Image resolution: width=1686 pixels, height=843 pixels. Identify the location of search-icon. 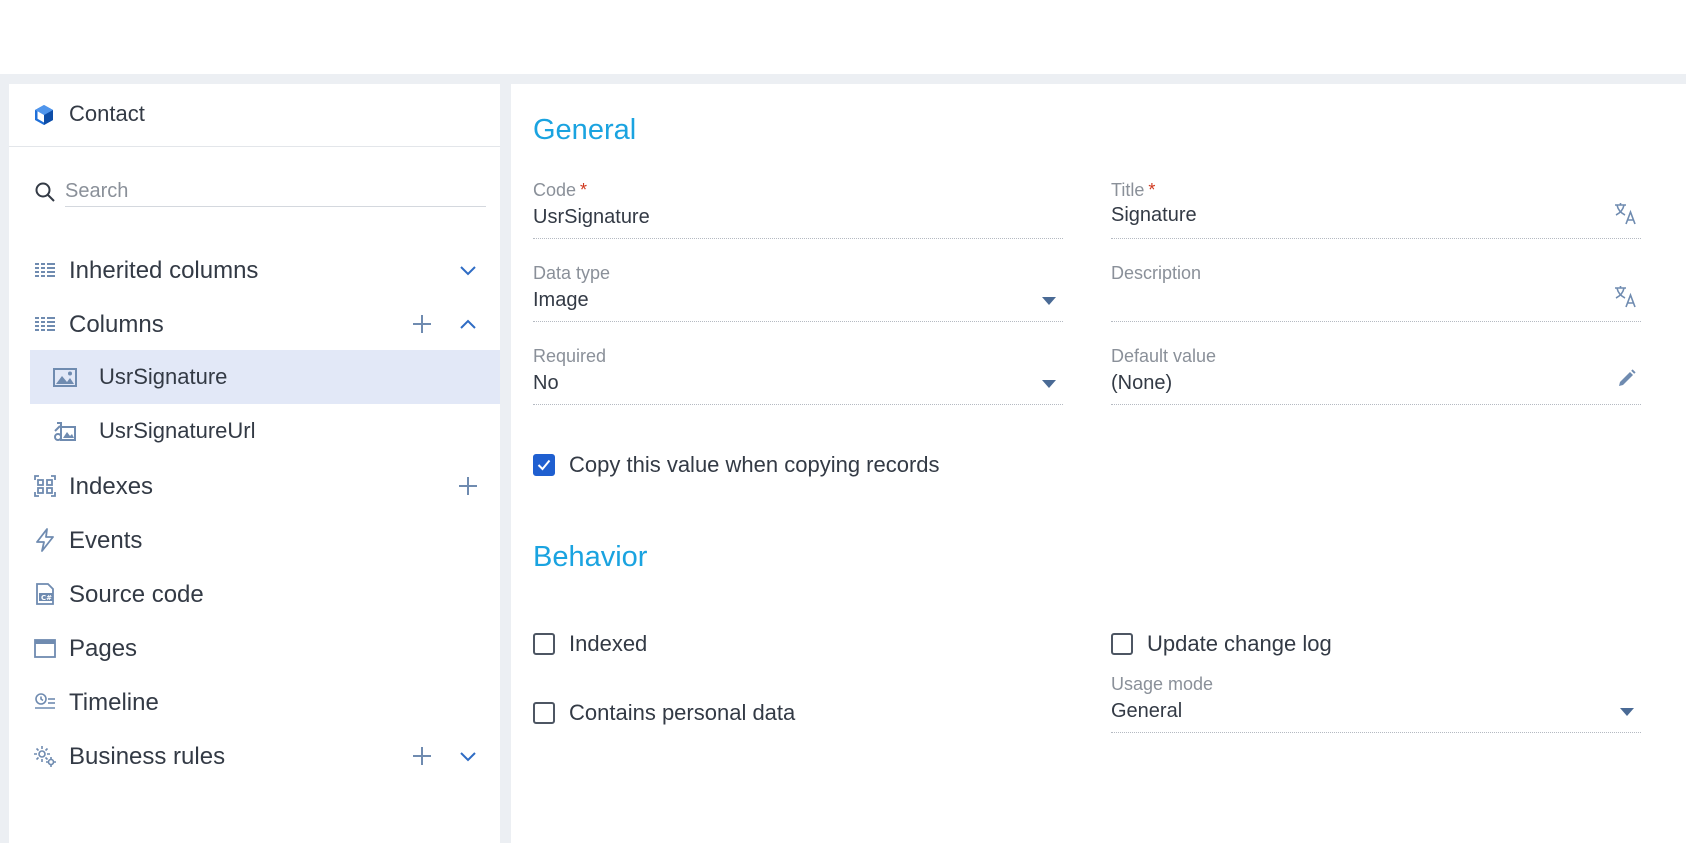
(45, 192).